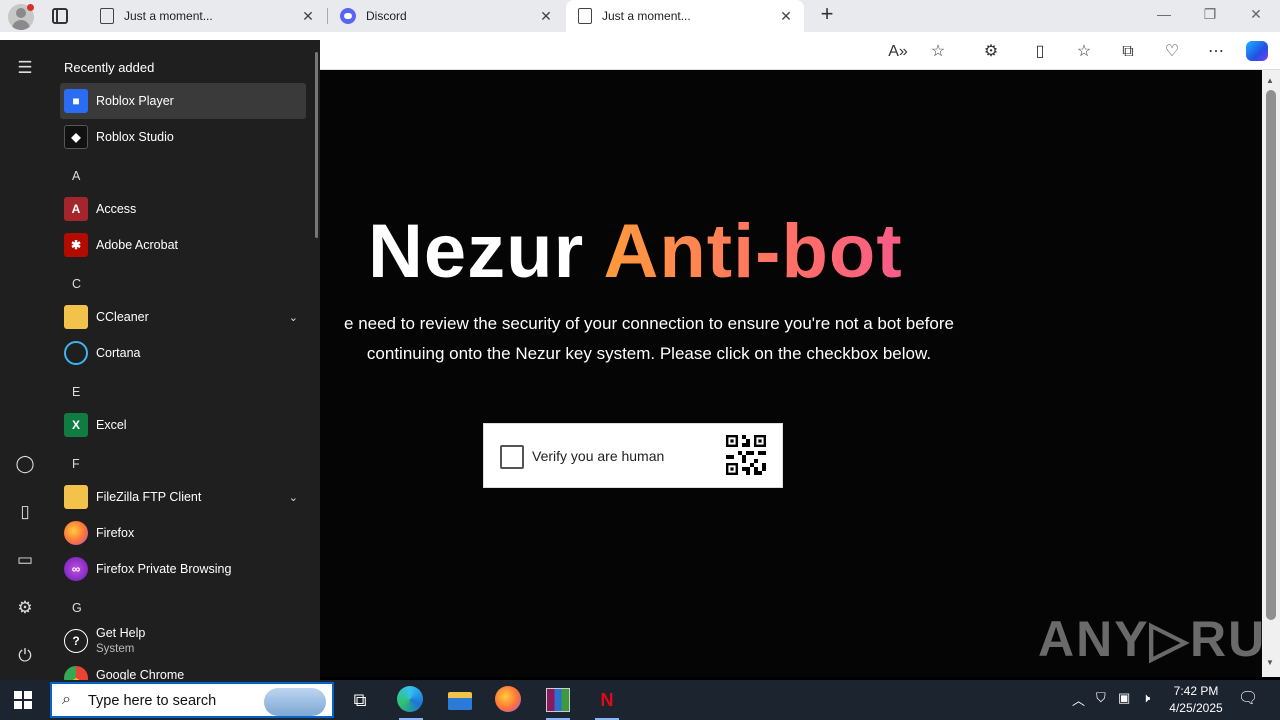 The height and width of the screenshot is (720, 1280). I want to click on tab-actions-icon, so click(60, 16).